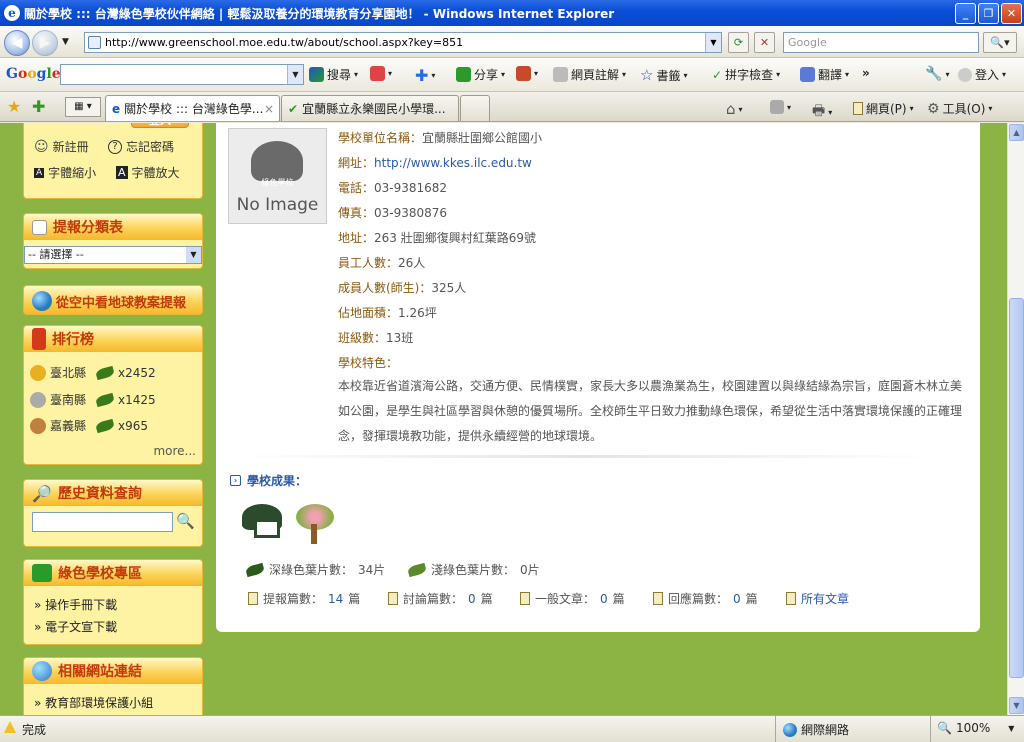 The image size is (1024, 742). What do you see at coordinates (75, 604) in the screenshot?
I see `manual-download-link: » 操作手冊下載` at bounding box center [75, 604].